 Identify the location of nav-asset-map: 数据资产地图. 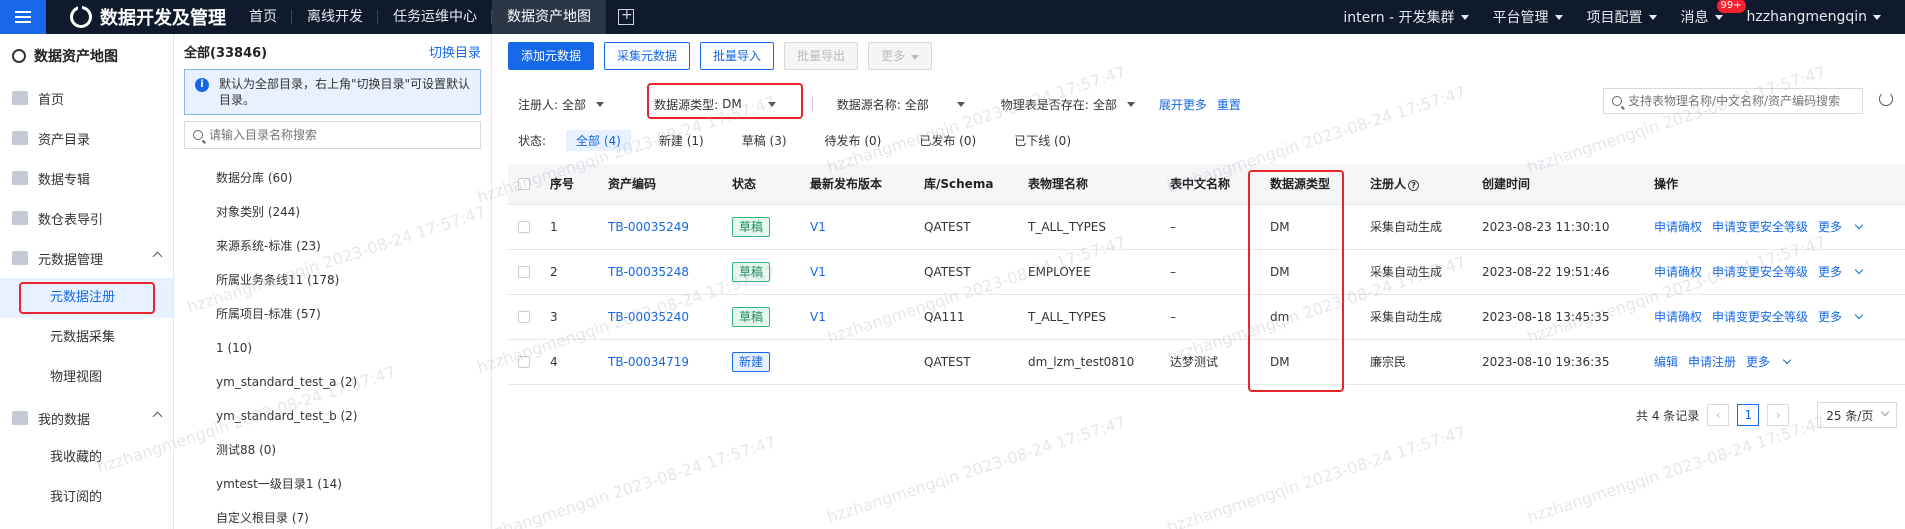
(549, 17).